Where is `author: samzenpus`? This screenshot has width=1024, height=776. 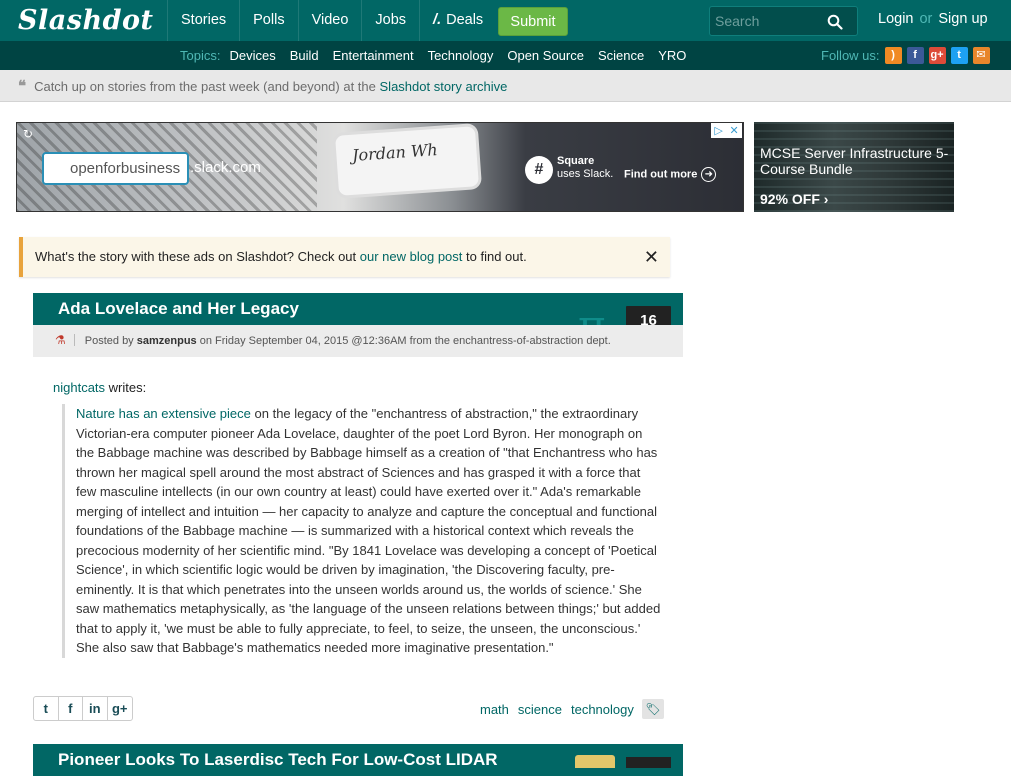 author: samzenpus is located at coordinates (166, 341).